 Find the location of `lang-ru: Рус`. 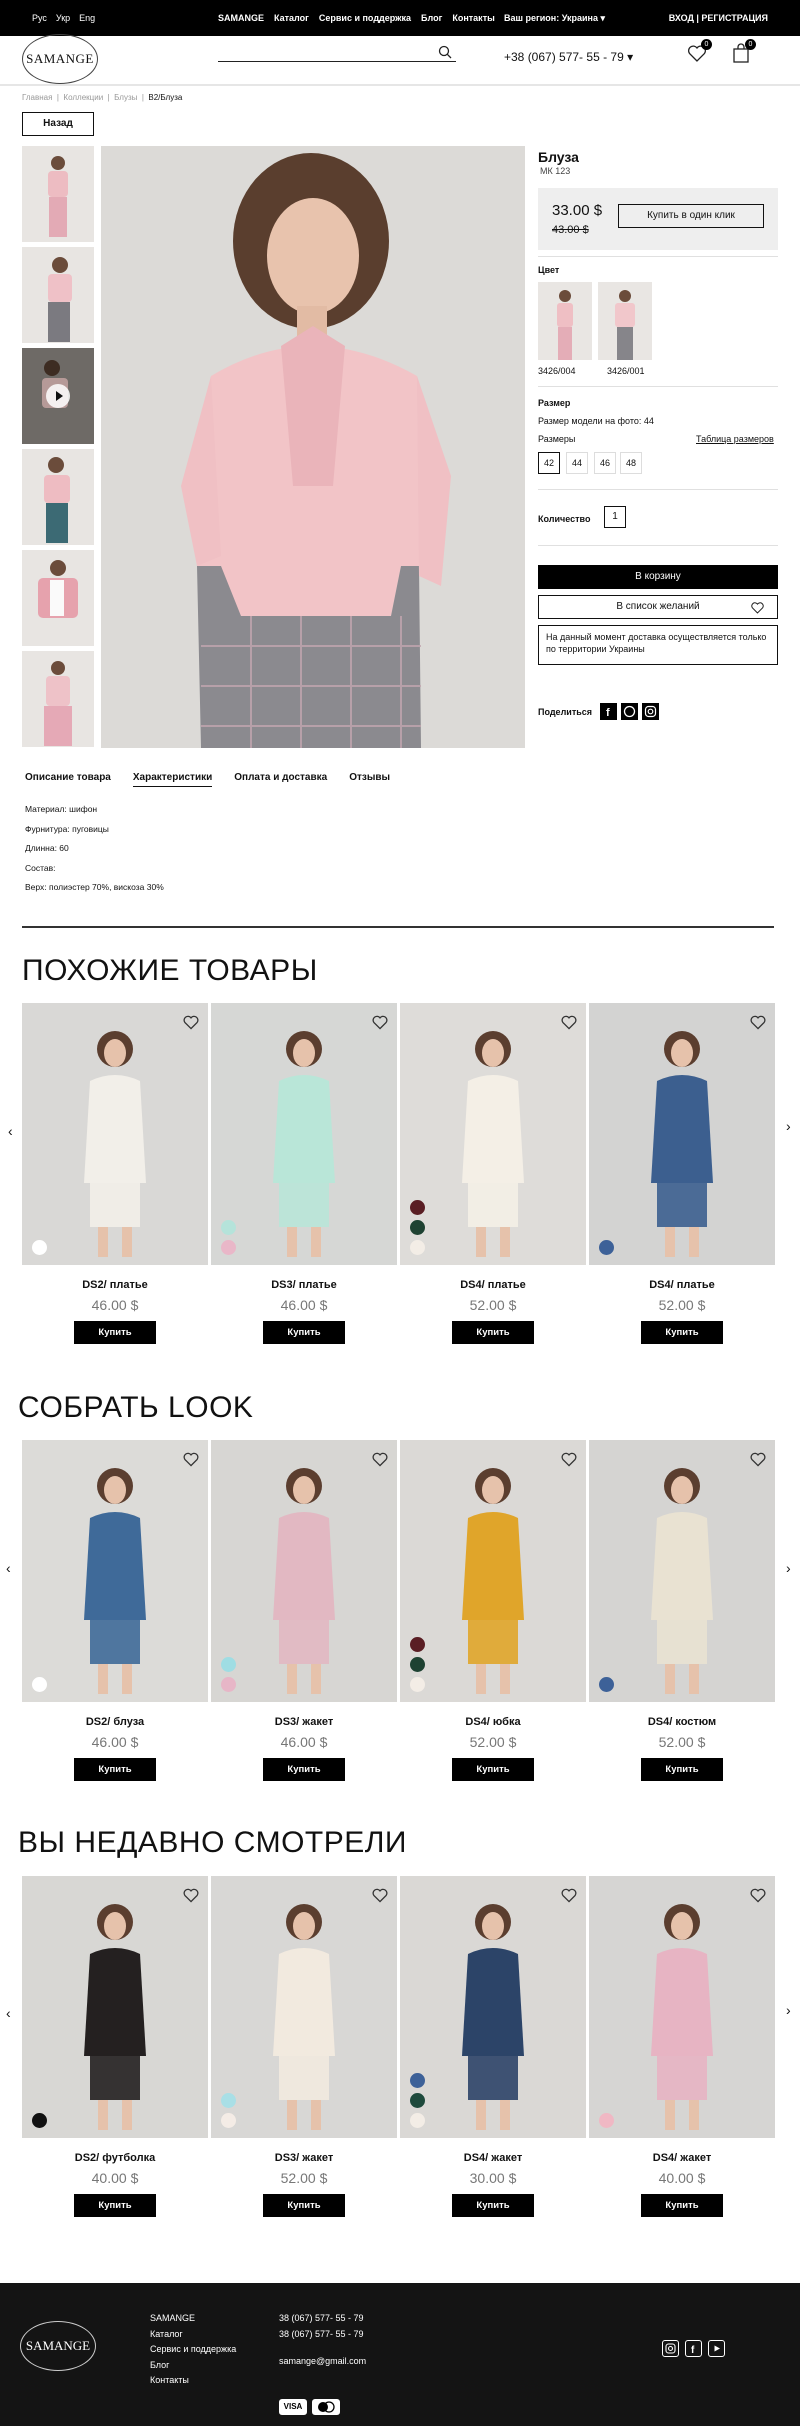

lang-ru: Рус is located at coordinates (39, 18).